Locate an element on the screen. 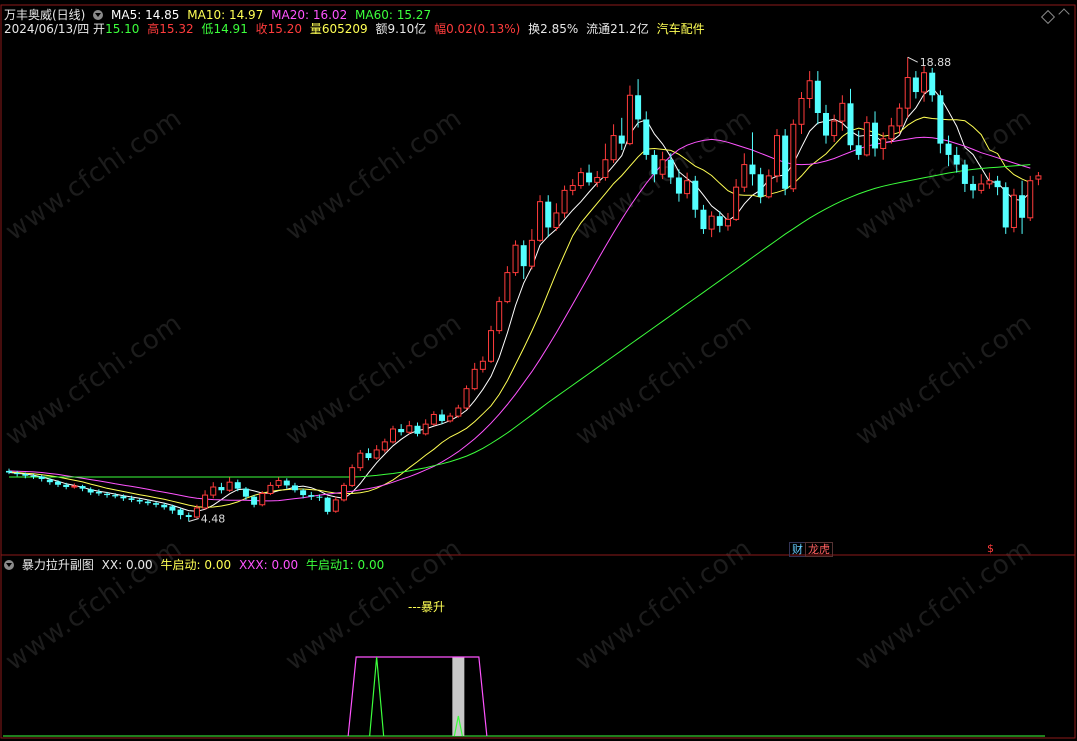  close-value: 15.20 is located at coordinates (285, 29).